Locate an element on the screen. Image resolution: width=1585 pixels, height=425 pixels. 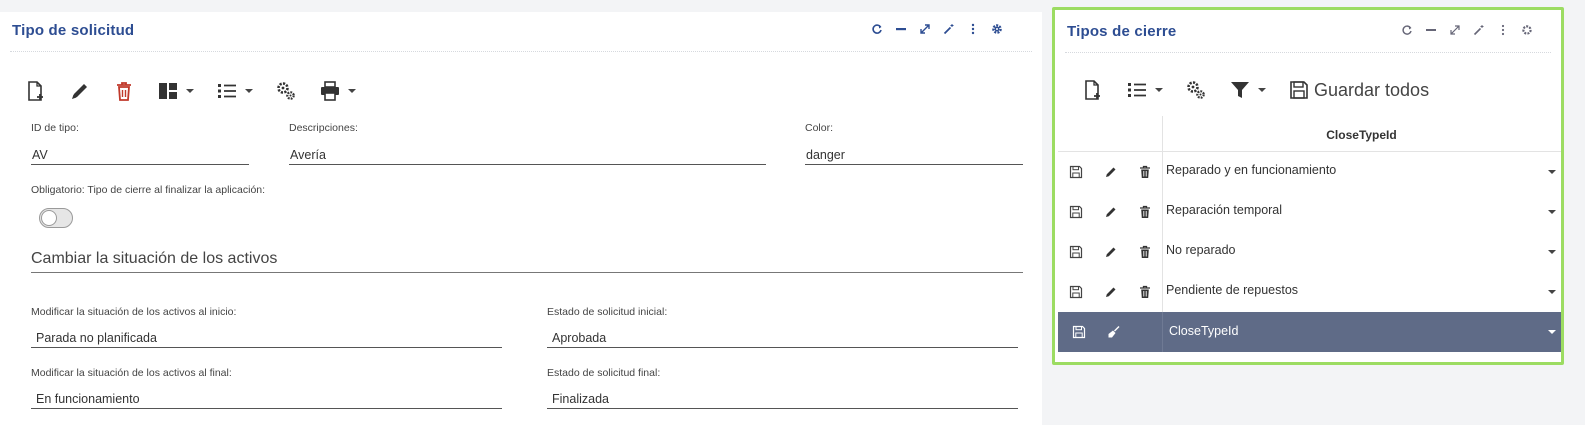
section-divider is located at coordinates (527, 272).